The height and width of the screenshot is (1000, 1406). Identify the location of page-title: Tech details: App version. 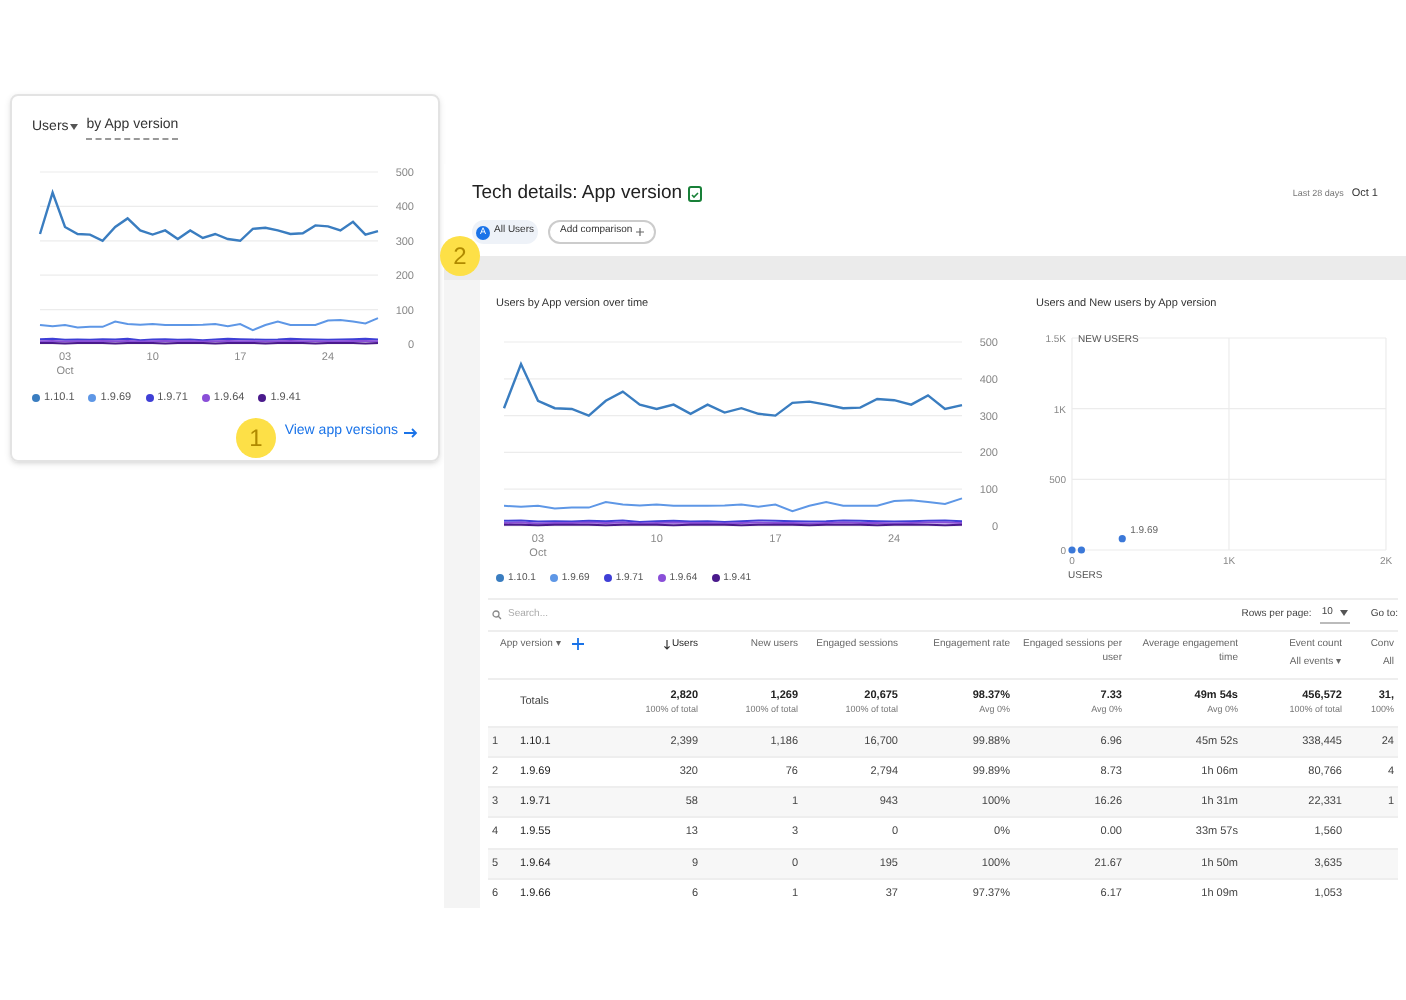
(577, 194).